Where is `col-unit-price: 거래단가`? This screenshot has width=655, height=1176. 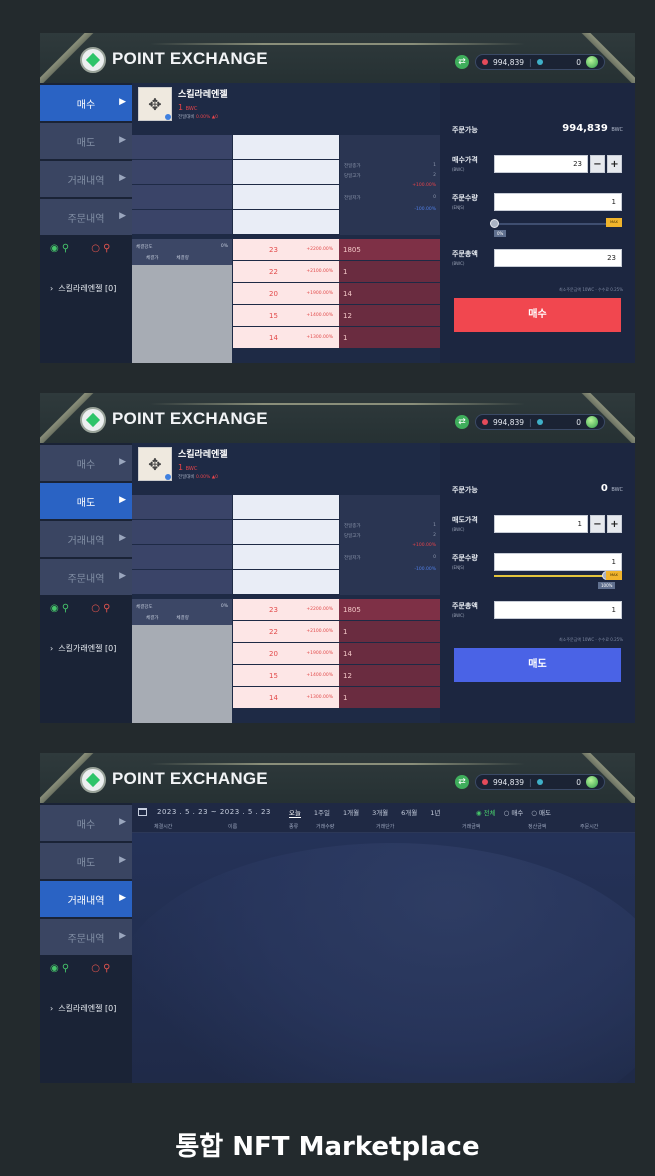 col-unit-price: 거래단가 is located at coordinates (385, 827).